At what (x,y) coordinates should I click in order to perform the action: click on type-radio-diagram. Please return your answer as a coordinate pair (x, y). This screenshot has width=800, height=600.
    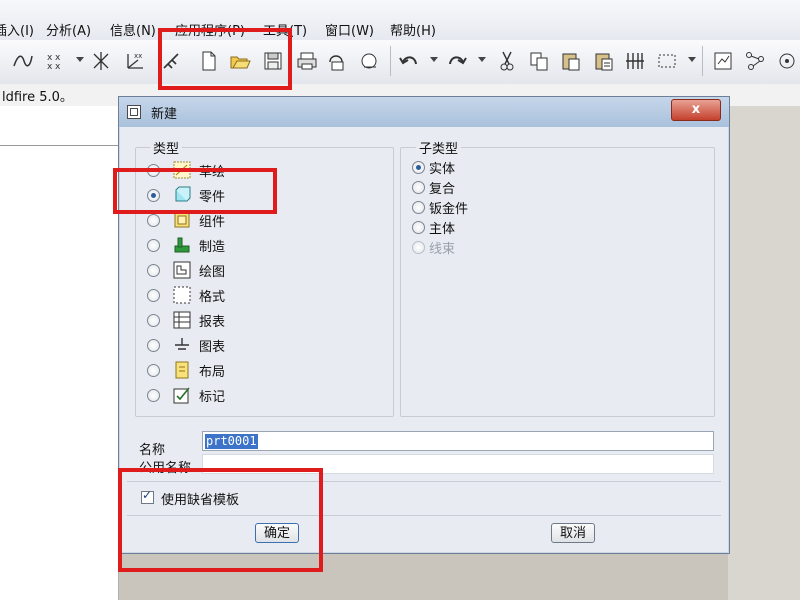
    Looking at the image, I should click on (153, 345).